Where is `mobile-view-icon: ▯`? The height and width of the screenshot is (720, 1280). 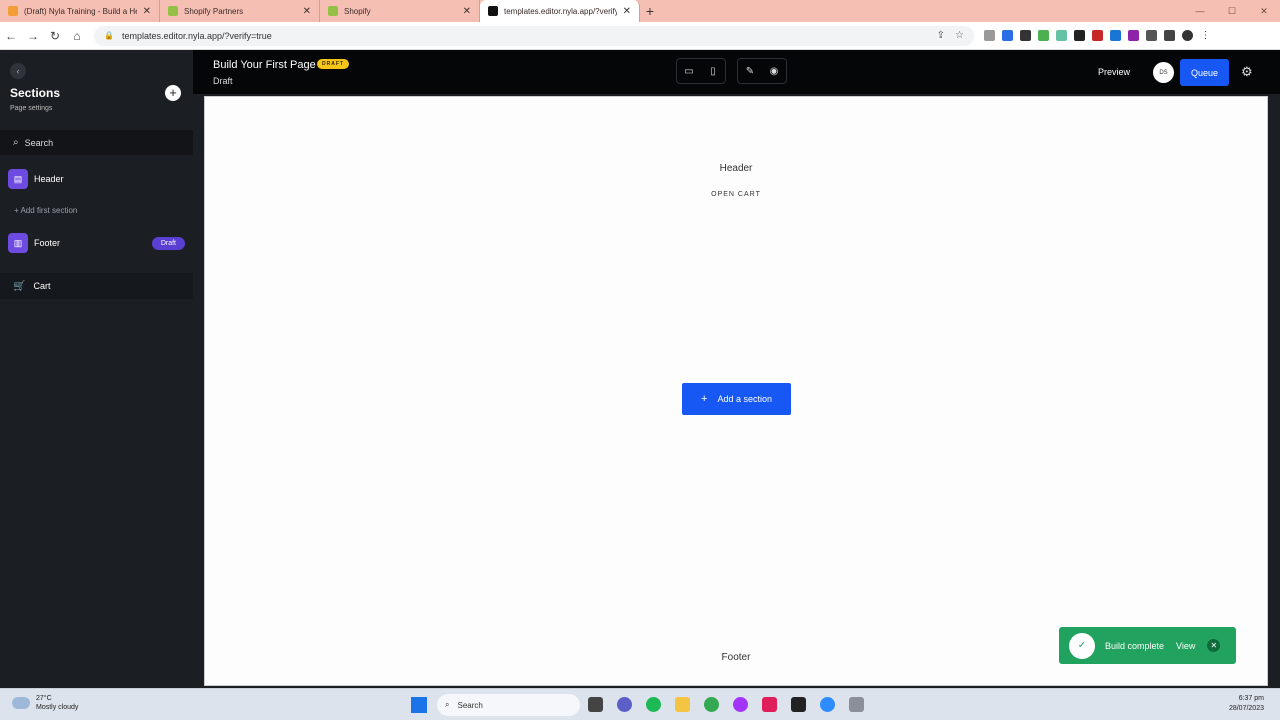 mobile-view-icon: ▯ is located at coordinates (713, 71).